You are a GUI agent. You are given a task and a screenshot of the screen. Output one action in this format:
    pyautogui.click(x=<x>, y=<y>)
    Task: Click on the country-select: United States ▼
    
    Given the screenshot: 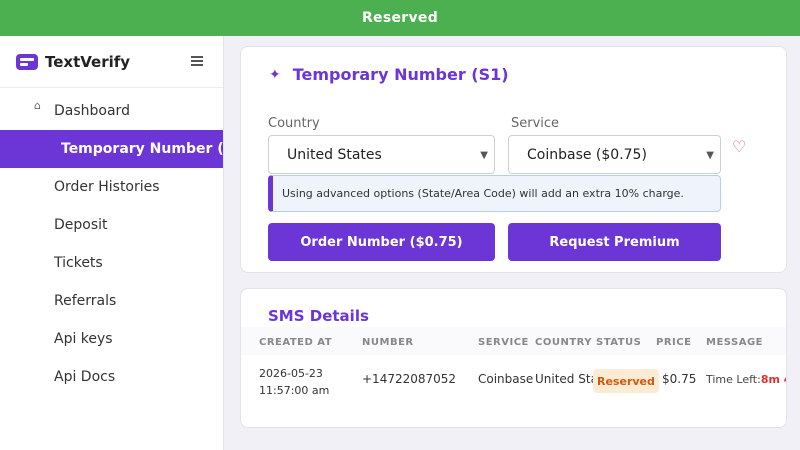 What is the action you would take?
    pyautogui.click(x=381, y=154)
    